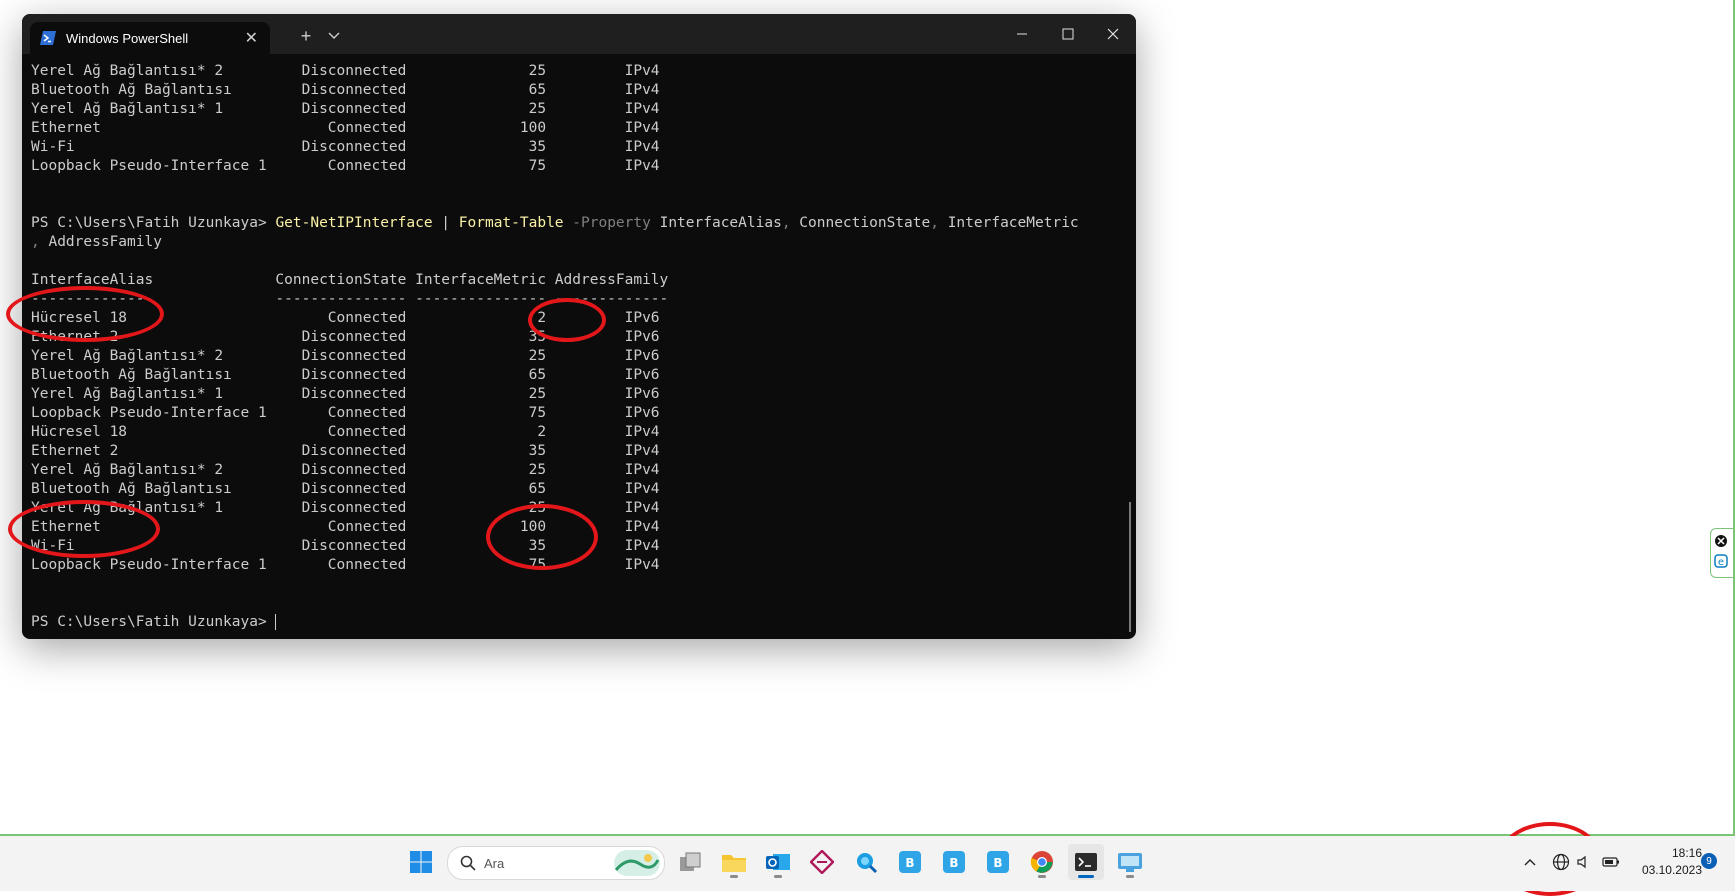 This screenshot has height=896, width=1735. I want to click on remote-desktop-icon, so click(1130, 862).